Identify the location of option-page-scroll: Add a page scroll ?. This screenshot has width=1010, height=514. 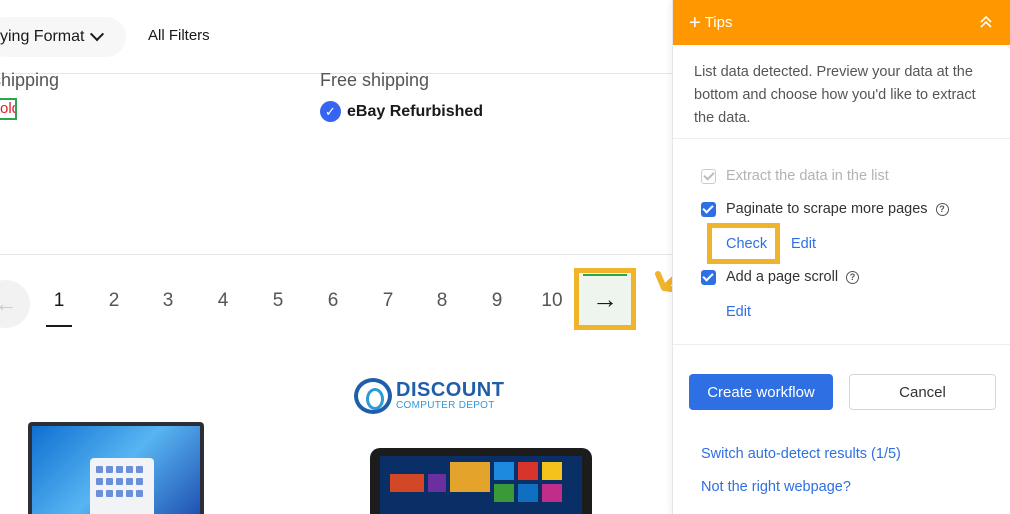
(780, 277).